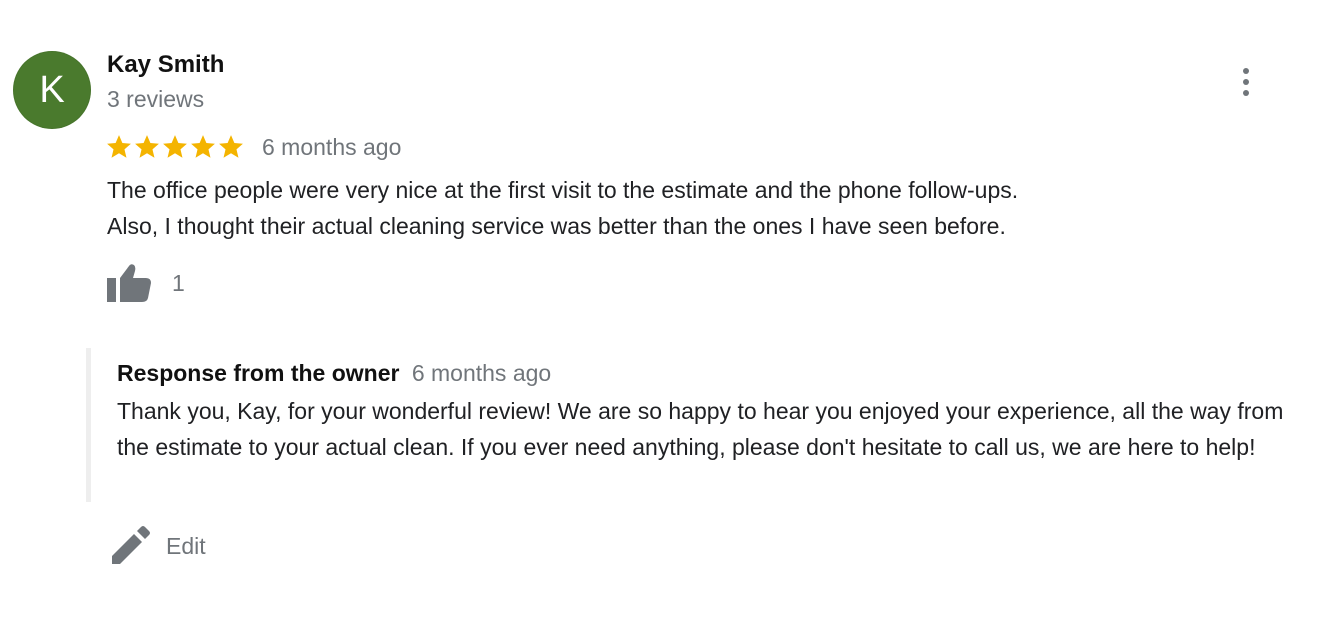 This screenshot has width=1330, height=622. What do you see at coordinates (178, 282) in the screenshot?
I see `like-count: 1` at bounding box center [178, 282].